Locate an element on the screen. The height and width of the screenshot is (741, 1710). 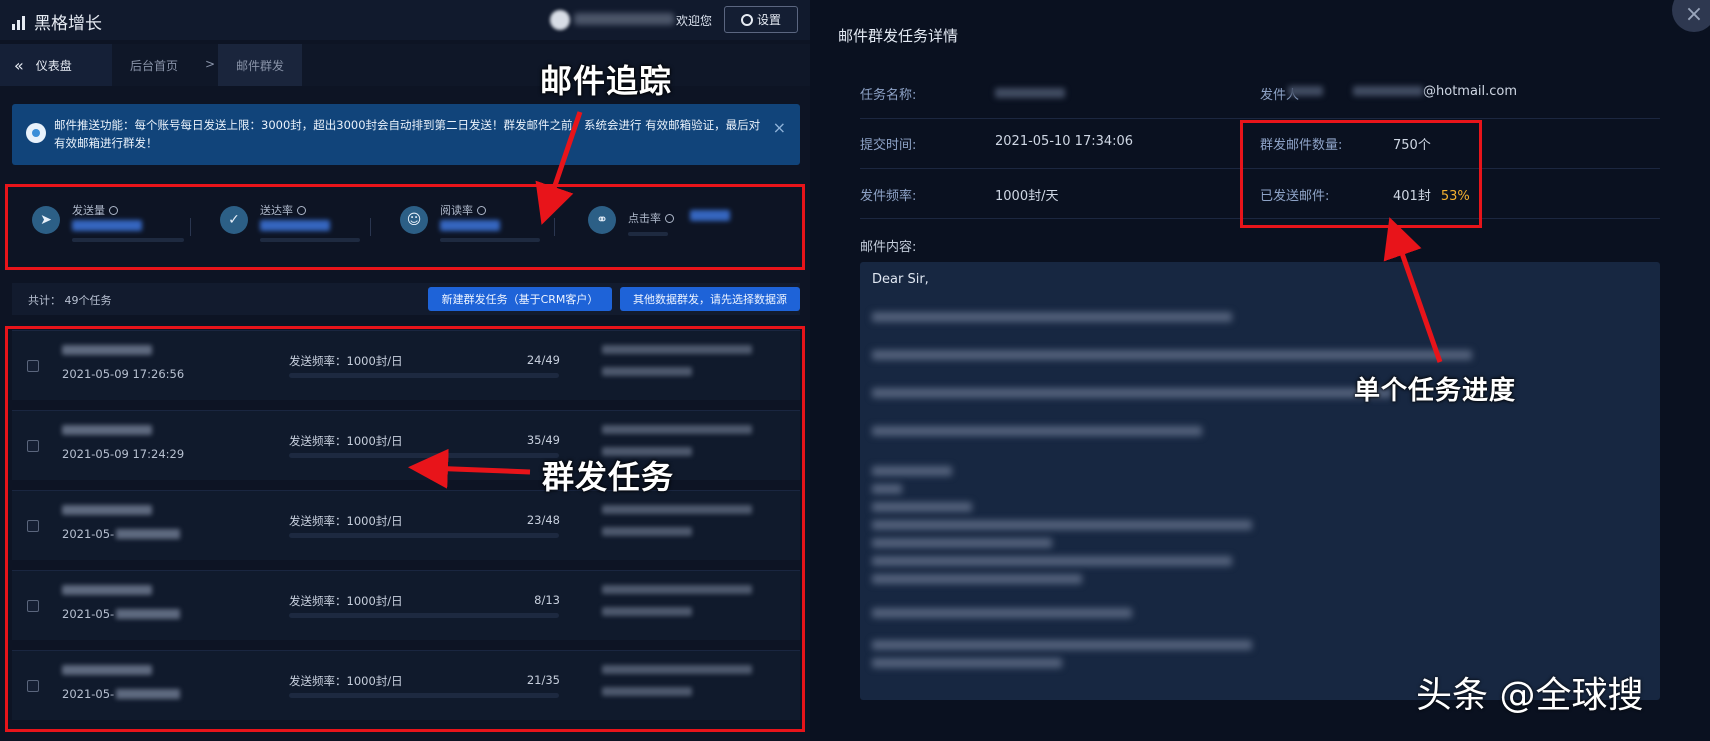
task-name-value-blurred is located at coordinates (1030, 93).